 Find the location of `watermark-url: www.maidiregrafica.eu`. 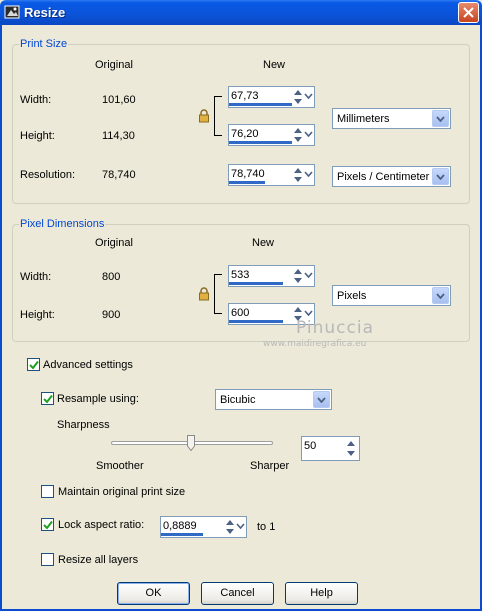

watermark-url: www.maidiregrafica.eu is located at coordinates (315, 344).